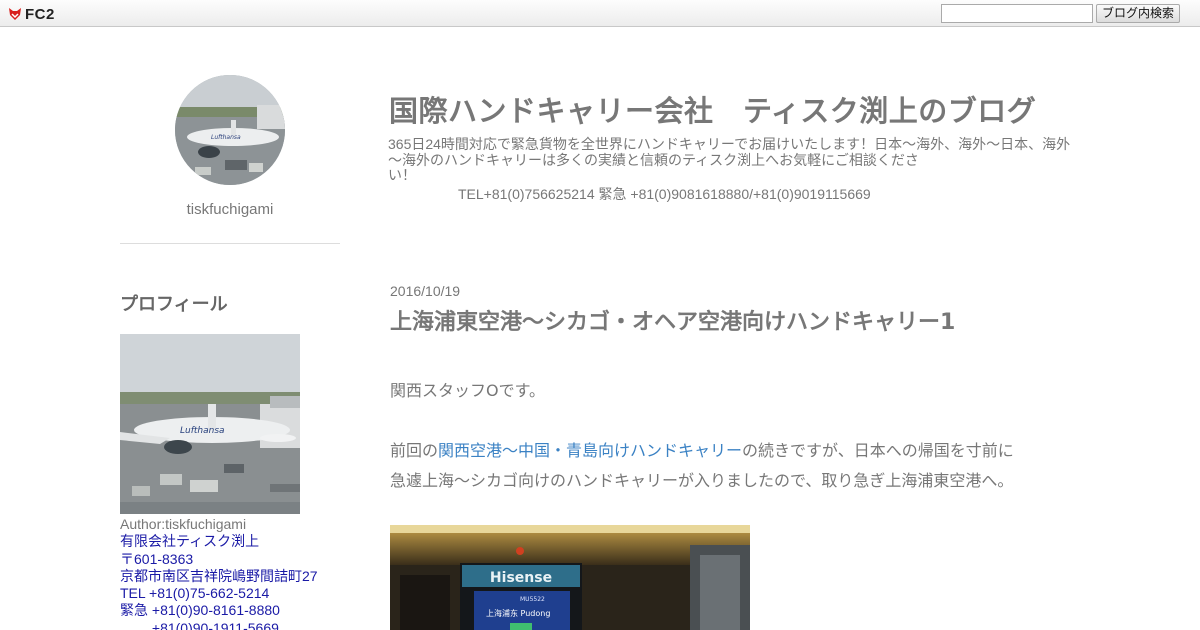 This screenshot has height=630, width=1200. Describe the element at coordinates (425, 291) in the screenshot. I see `entry-date: 2016/10/19` at that location.